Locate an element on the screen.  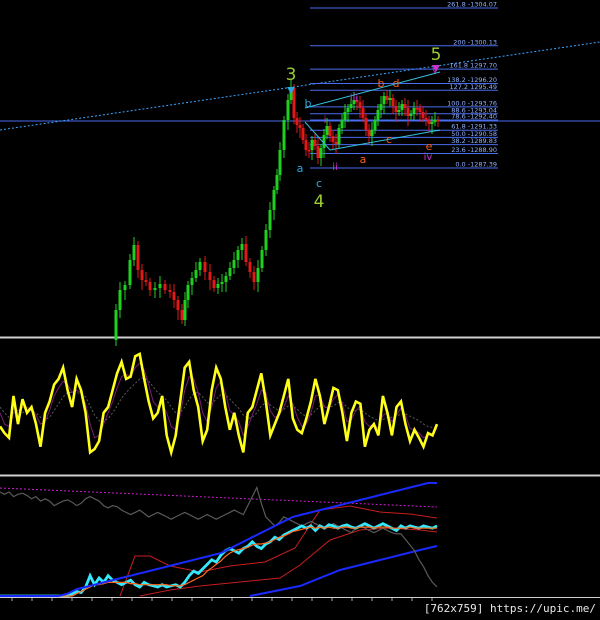
fib-level-label: 161.8 1297.70 is located at coordinates (473, 66).